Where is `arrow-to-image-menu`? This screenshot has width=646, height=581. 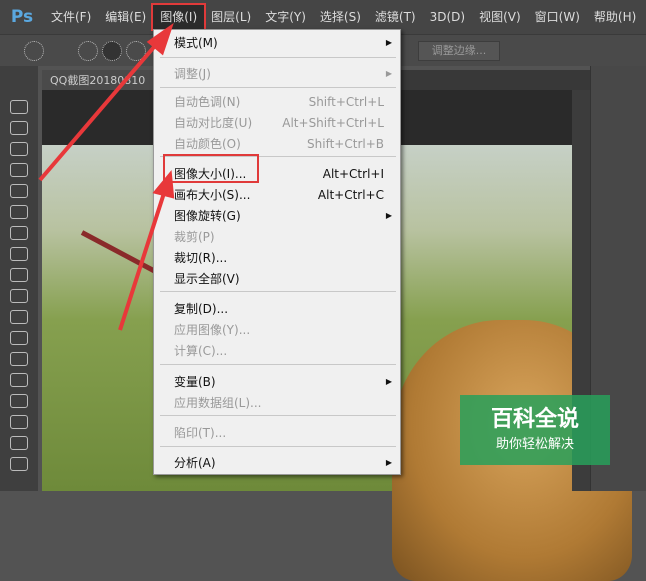
arrow-to-image-menu is located at coordinates (100, 110).